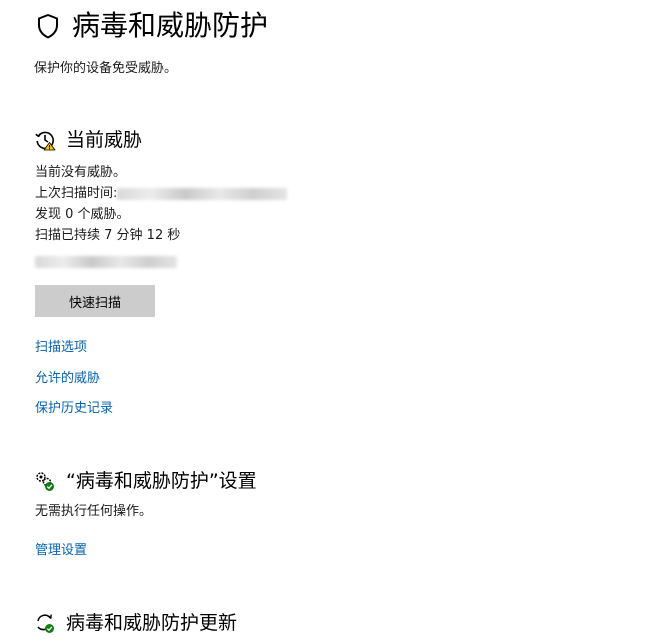  What do you see at coordinates (61, 348) in the screenshot?
I see `scan-options-link: 扫描选项` at bounding box center [61, 348].